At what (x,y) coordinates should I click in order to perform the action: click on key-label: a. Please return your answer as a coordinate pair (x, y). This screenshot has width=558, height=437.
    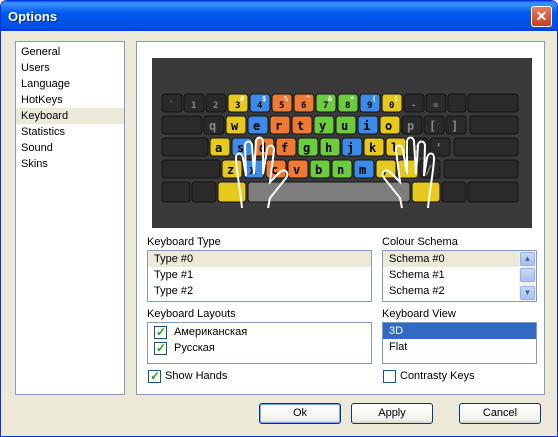
    Looking at the image, I should click on (218, 148).